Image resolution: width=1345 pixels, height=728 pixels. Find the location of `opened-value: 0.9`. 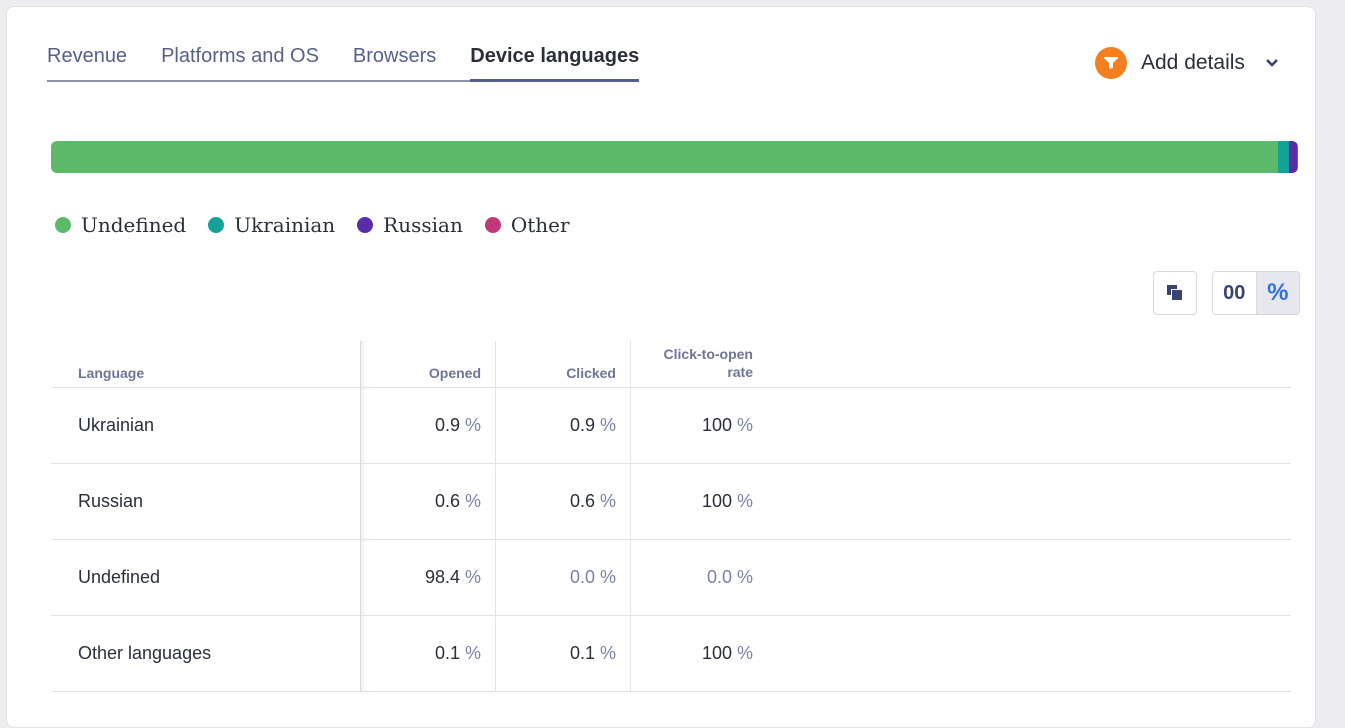

opened-value: 0.9 is located at coordinates (447, 425).